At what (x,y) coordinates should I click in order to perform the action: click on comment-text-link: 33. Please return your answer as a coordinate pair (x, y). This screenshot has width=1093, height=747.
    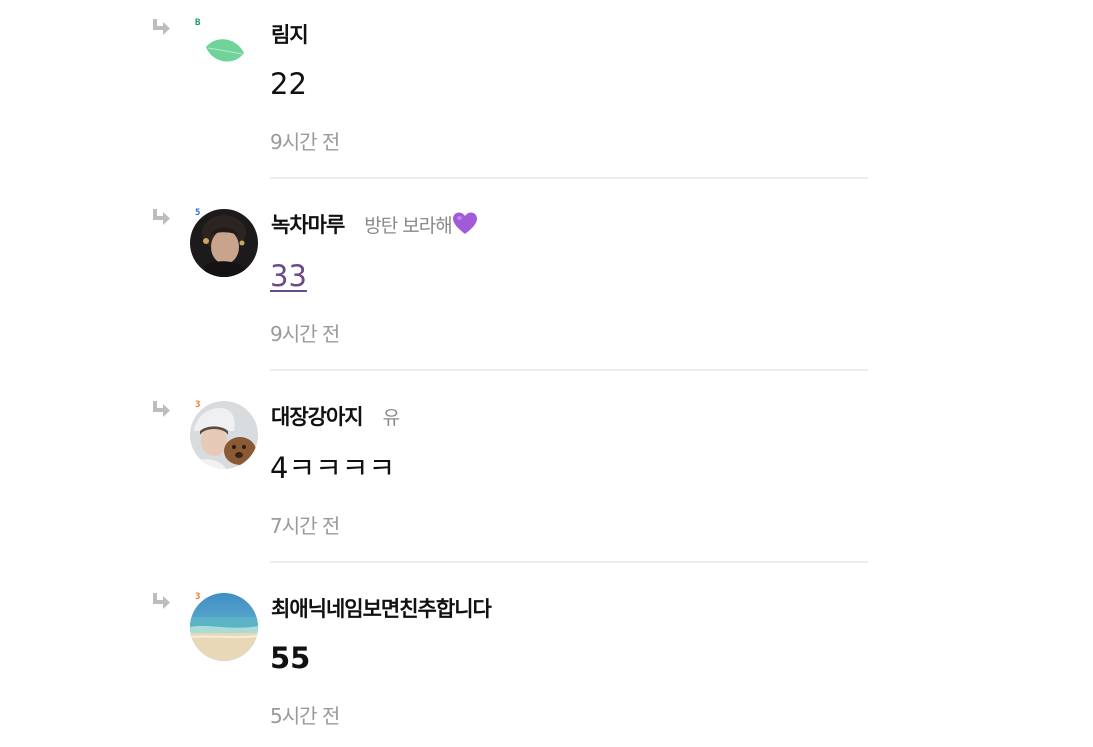
    Looking at the image, I should click on (288, 276).